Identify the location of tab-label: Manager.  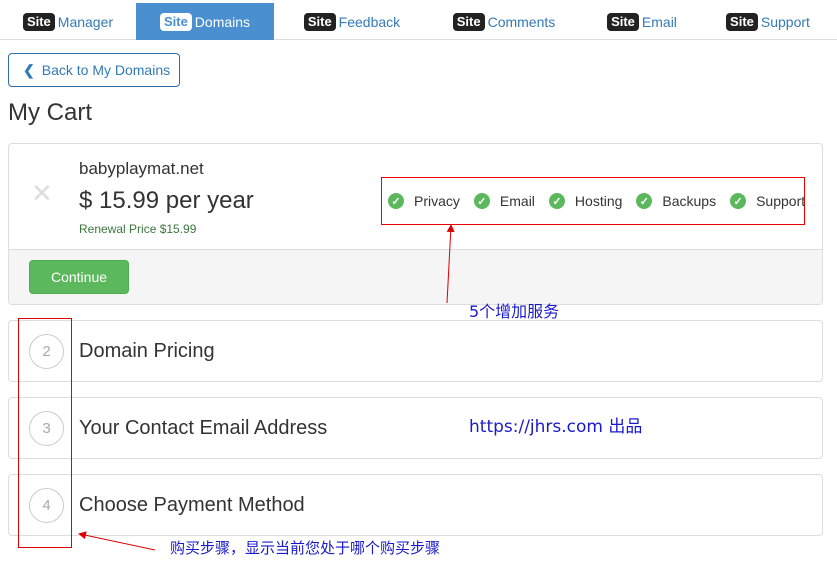
(85, 21).